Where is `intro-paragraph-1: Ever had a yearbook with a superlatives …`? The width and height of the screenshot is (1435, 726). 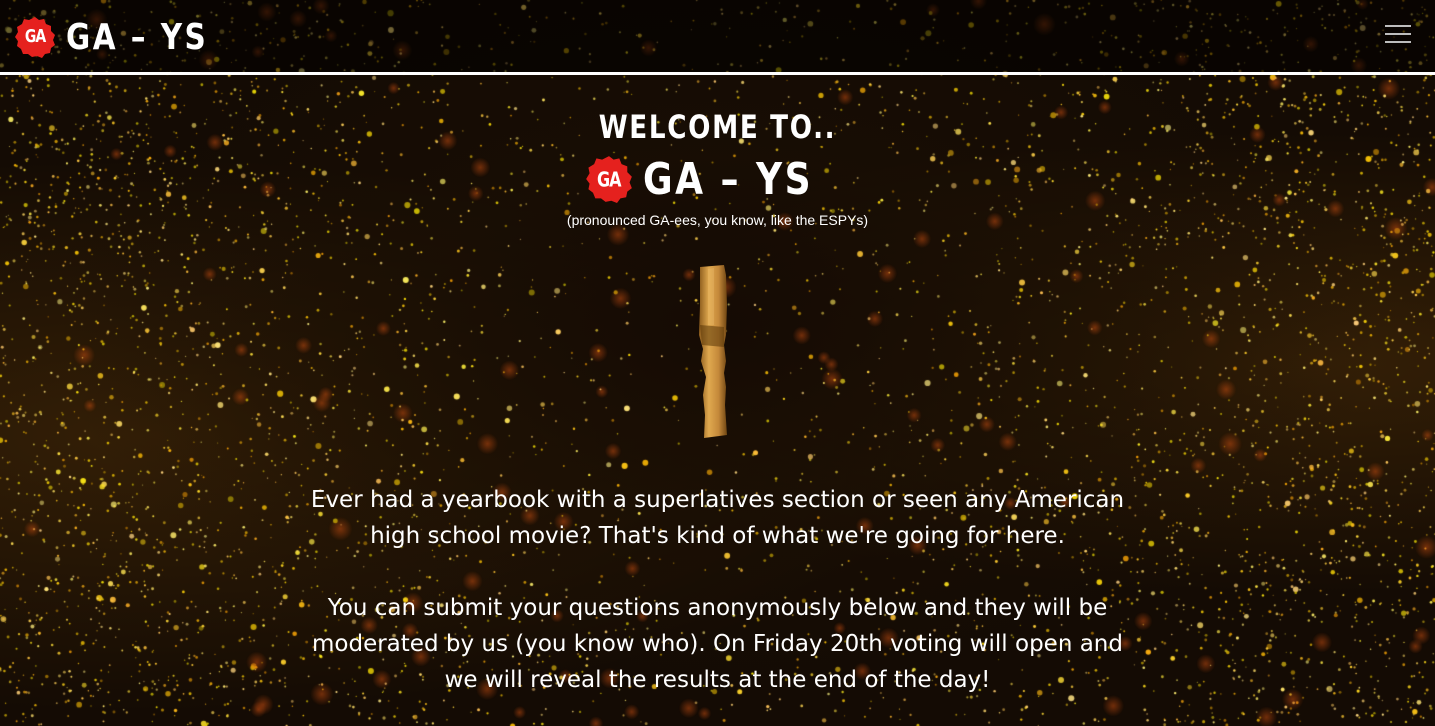
intro-paragraph-1: Ever had a yearbook with a superlatives … is located at coordinates (717, 518).